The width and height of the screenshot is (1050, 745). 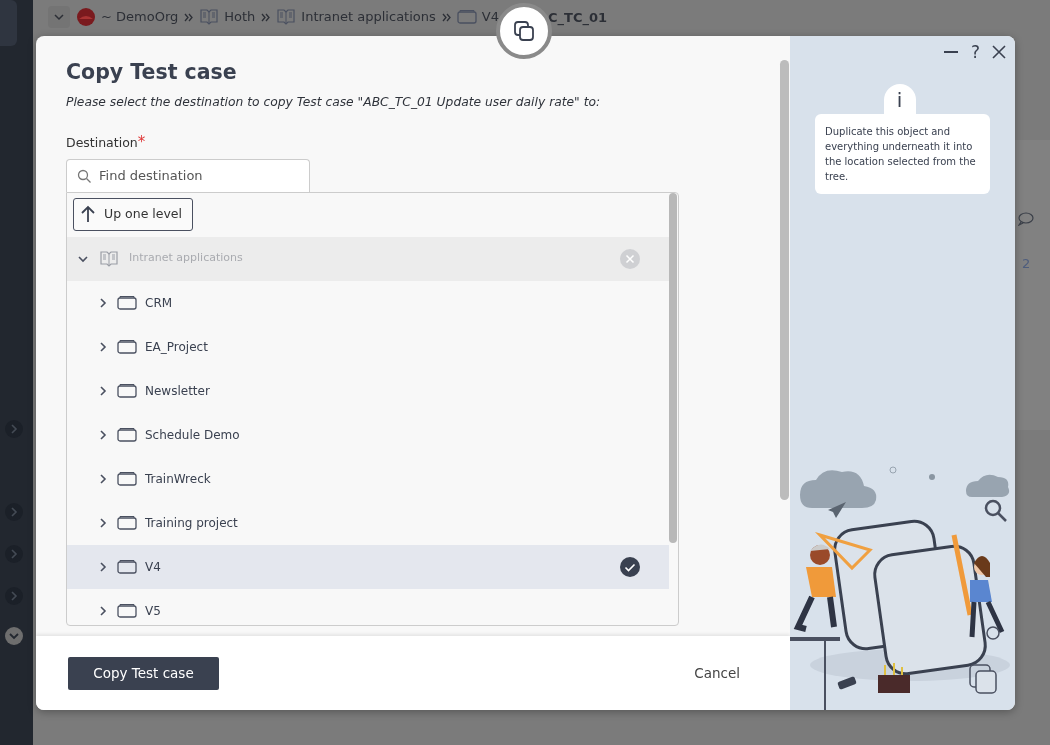 What do you see at coordinates (102, 143) in the screenshot?
I see `destination-label: Destination` at bounding box center [102, 143].